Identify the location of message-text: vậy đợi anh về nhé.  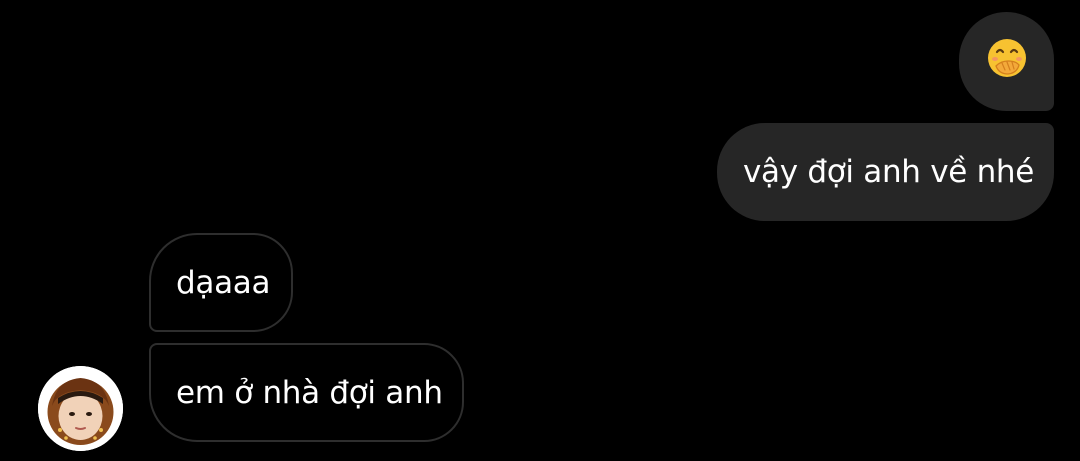
(889, 172).